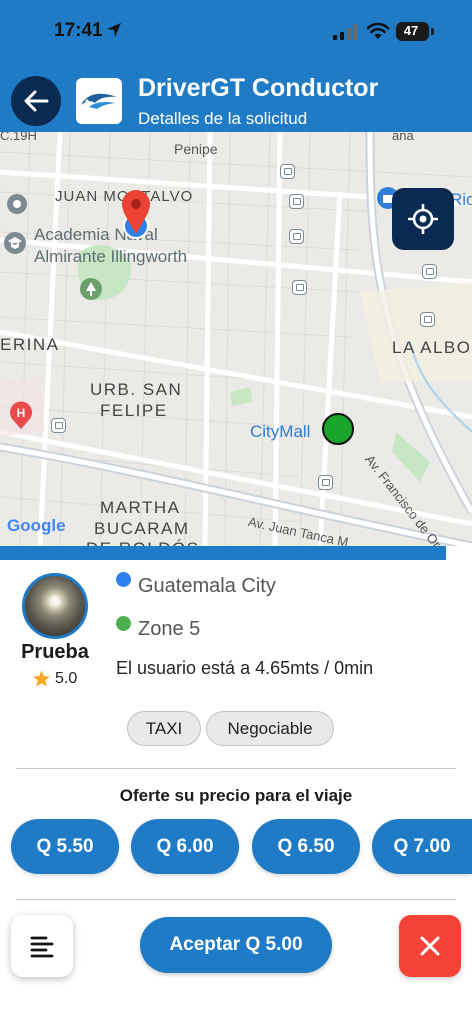  What do you see at coordinates (55, 652) in the screenshot?
I see `user-name: Prueba` at bounding box center [55, 652].